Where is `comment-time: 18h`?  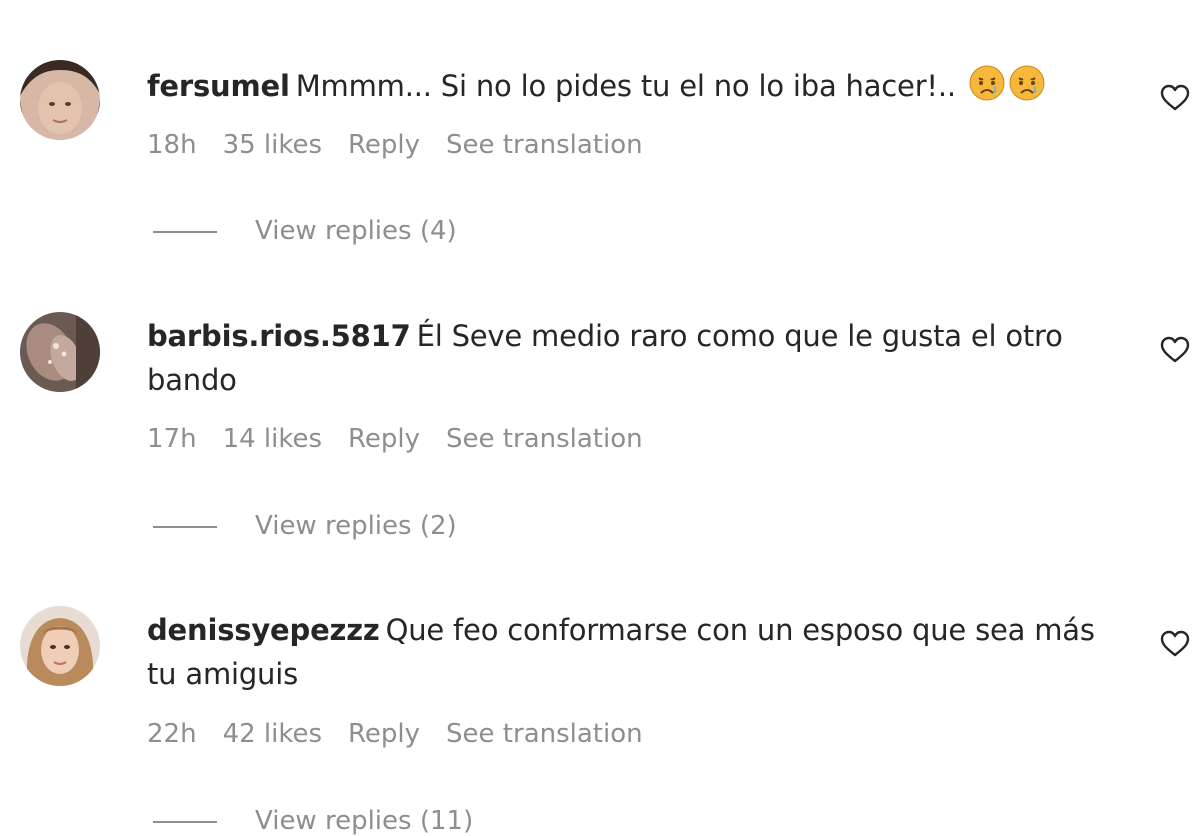 comment-time: 18h is located at coordinates (172, 145).